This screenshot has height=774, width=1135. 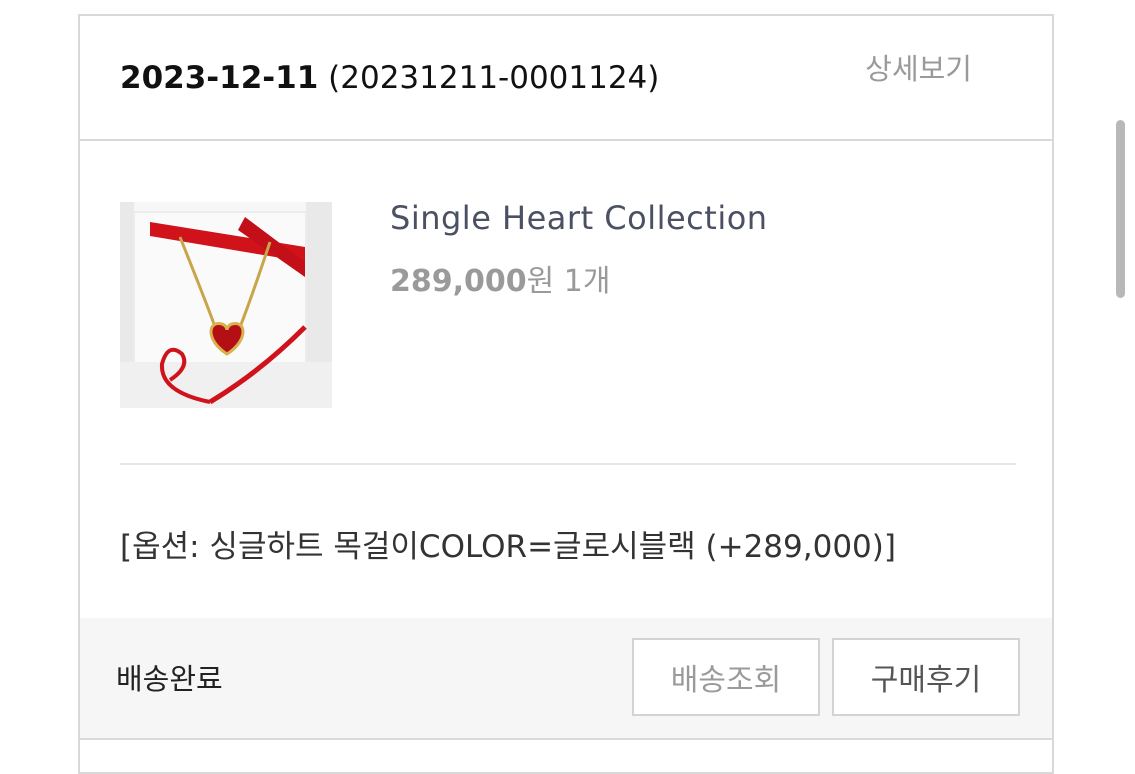 What do you see at coordinates (219, 78) in the screenshot?
I see `order-date: 2023-12-11` at bounding box center [219, 78].